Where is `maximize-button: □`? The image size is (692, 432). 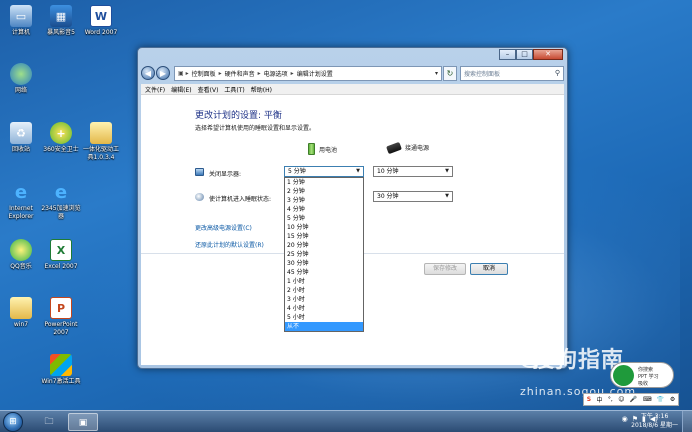
maximize-button: □ is located at coordinates (524, 54).